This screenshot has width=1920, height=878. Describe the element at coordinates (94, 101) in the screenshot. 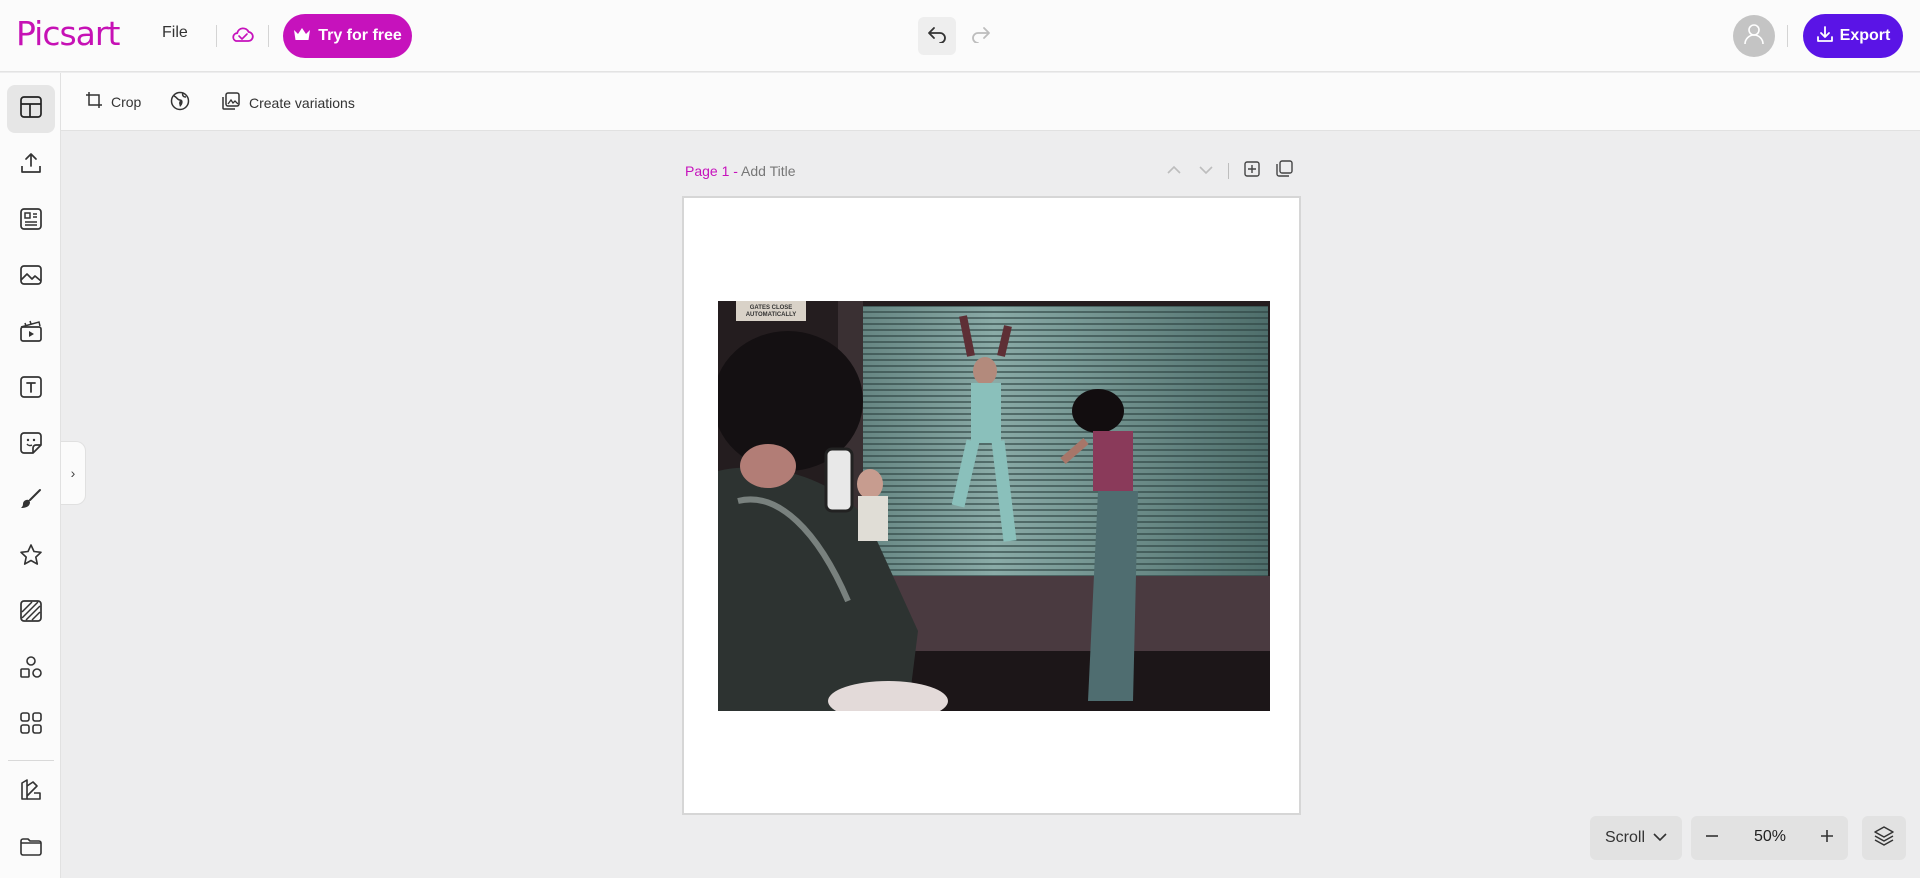

I see `crop-icon` at that location.